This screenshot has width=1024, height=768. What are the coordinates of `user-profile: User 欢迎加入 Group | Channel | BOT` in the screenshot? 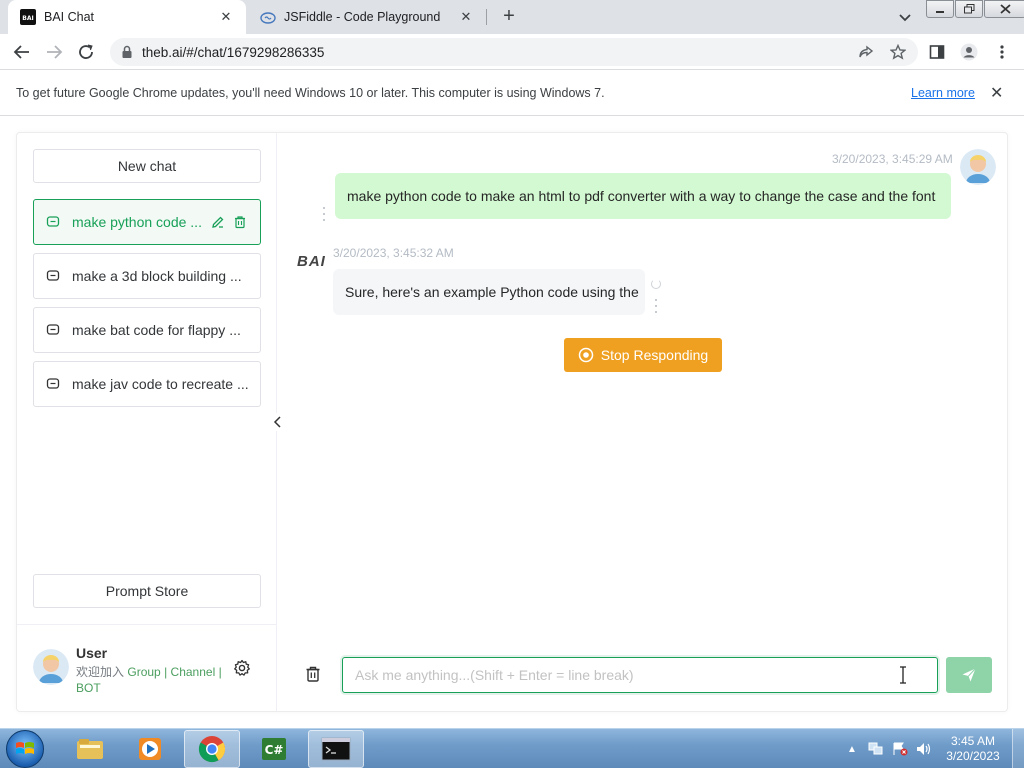 It's located at (146, 667).